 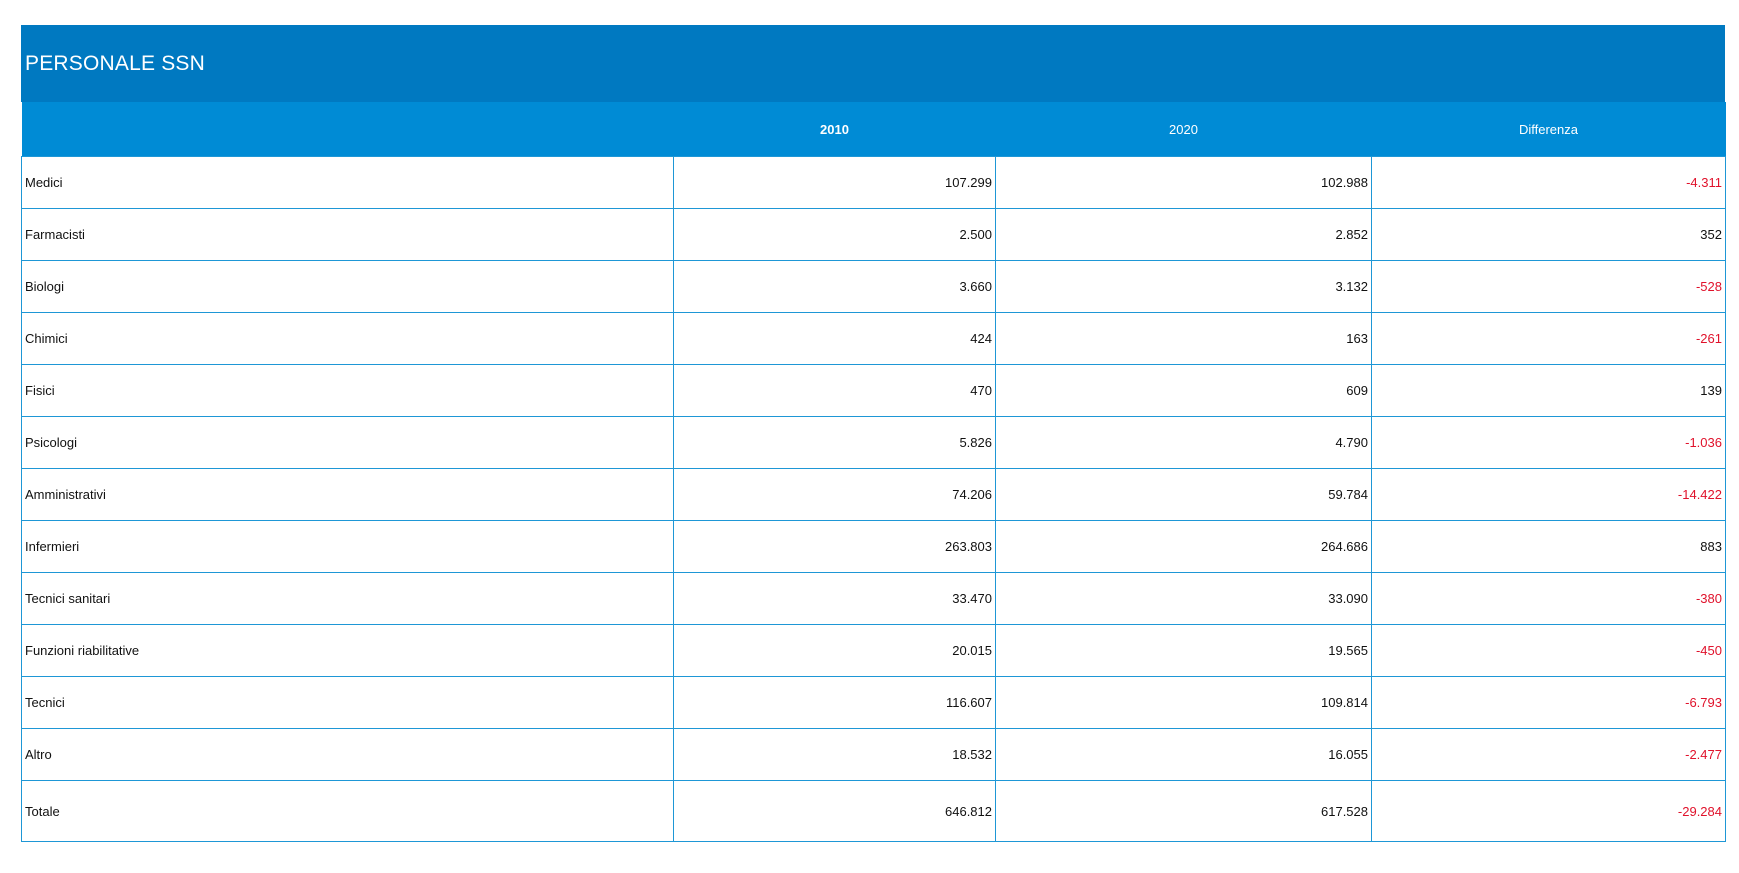 I want to click on difference-cell: -450, so click(x=1548, y=650).